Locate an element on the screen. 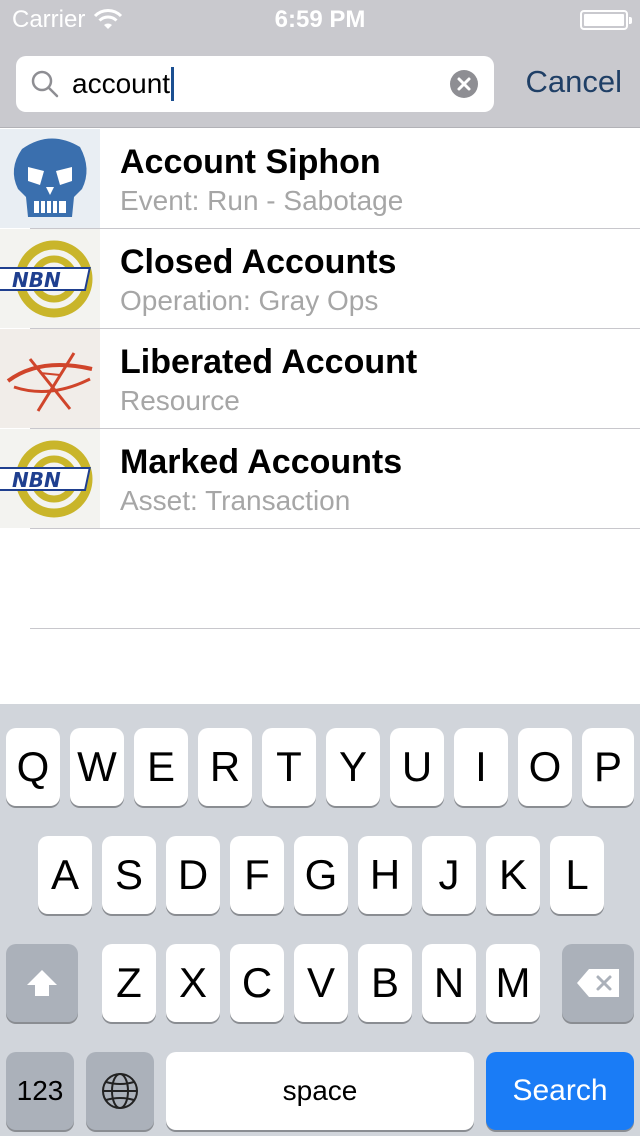 Image resolution: width=640 pixels, height=1136 pixels. search-header: Carrier 6:59 PM account Cancel is located at coordinates (320, 64).